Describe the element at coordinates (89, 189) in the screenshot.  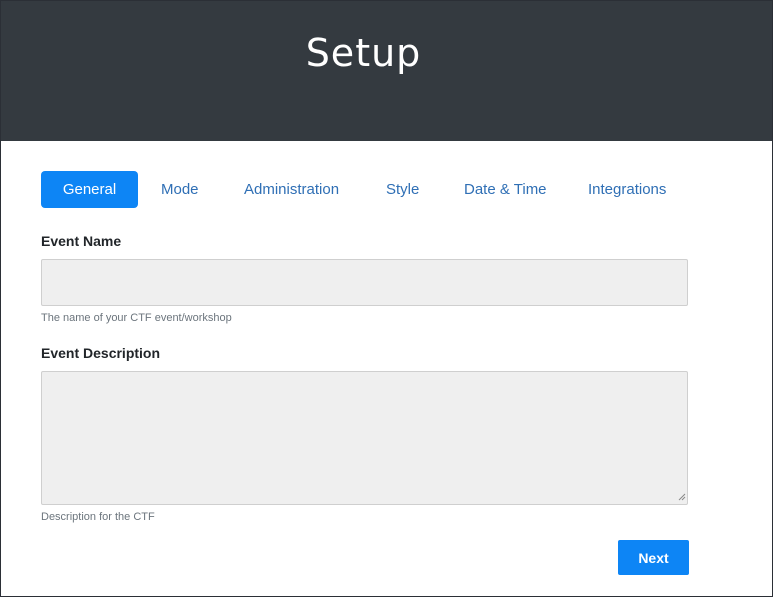
I see `tab-general: General` at that location.